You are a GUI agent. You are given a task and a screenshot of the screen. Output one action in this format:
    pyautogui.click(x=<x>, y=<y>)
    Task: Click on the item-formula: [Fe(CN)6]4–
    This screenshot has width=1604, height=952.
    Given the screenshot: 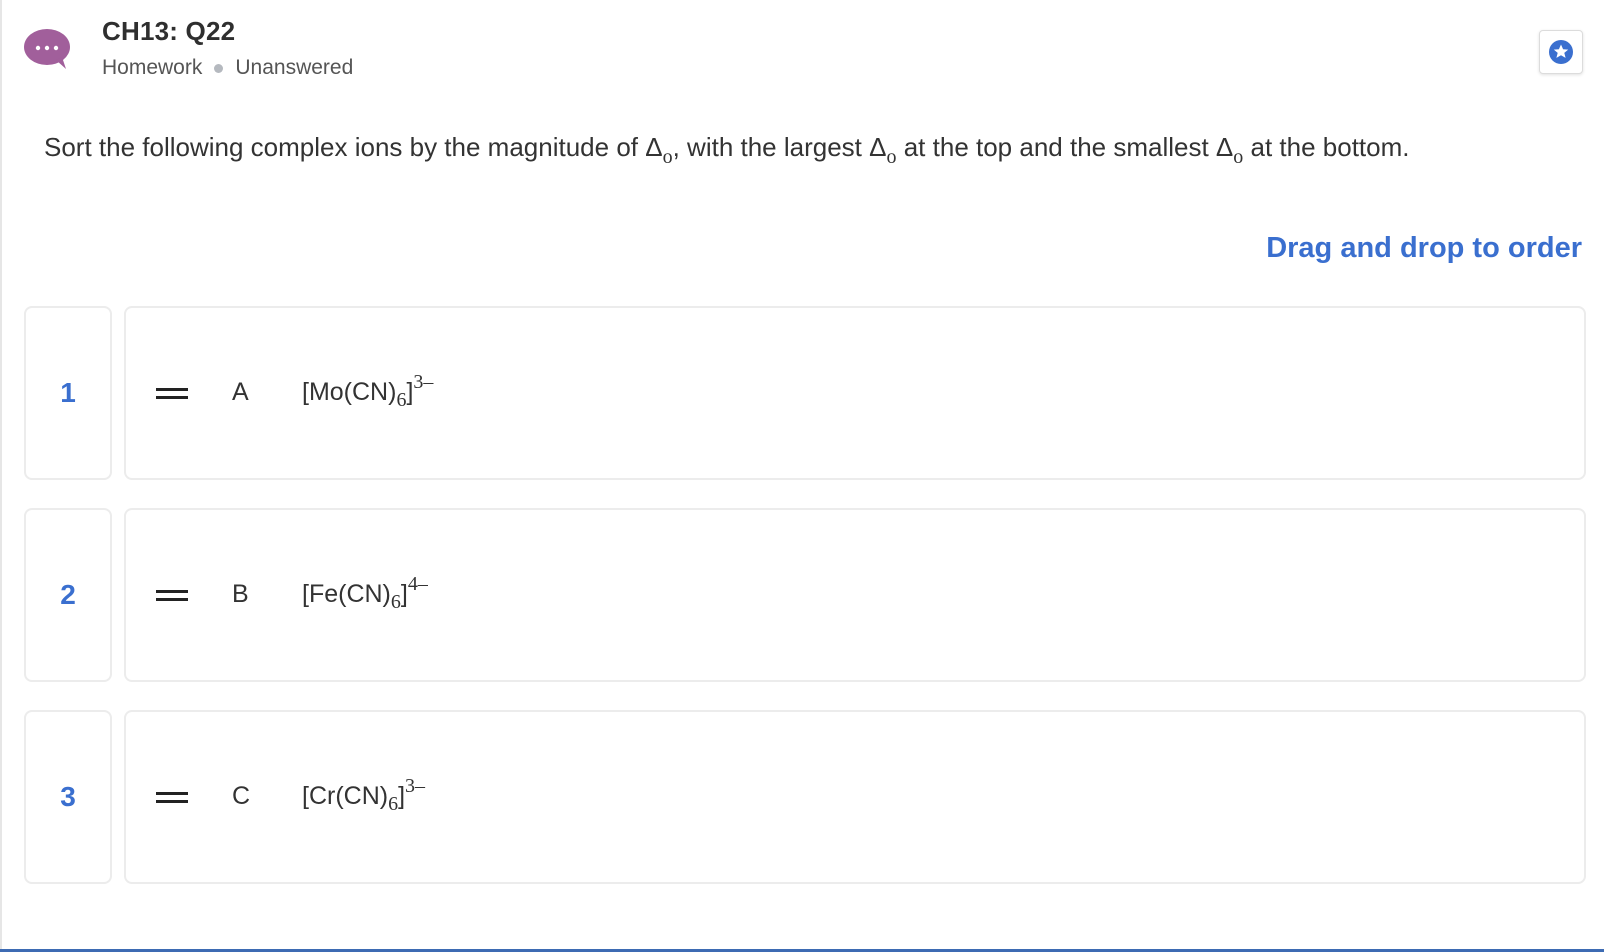 What is the action you would take?
    pyautogui.click(x=365, y=593)
    